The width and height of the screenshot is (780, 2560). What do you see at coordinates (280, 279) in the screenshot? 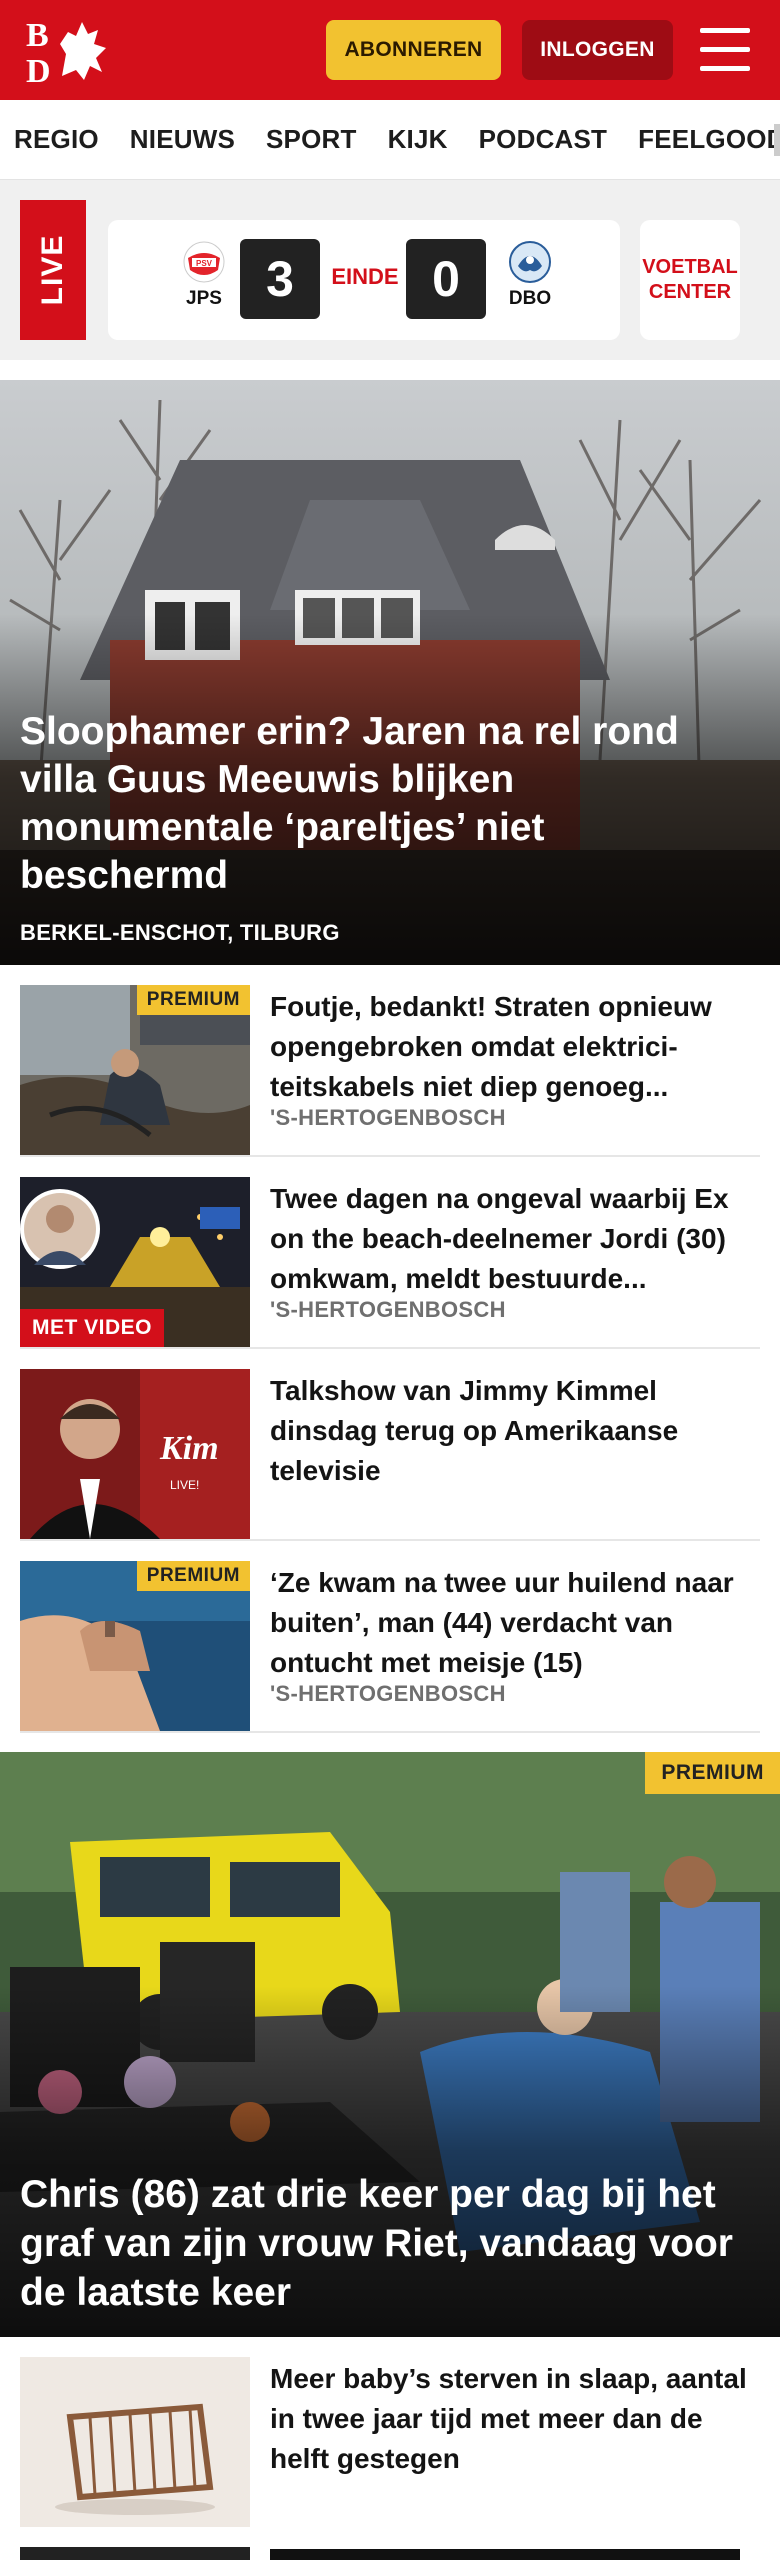
I see `home-score: 3` at bounding box center [280, 279].